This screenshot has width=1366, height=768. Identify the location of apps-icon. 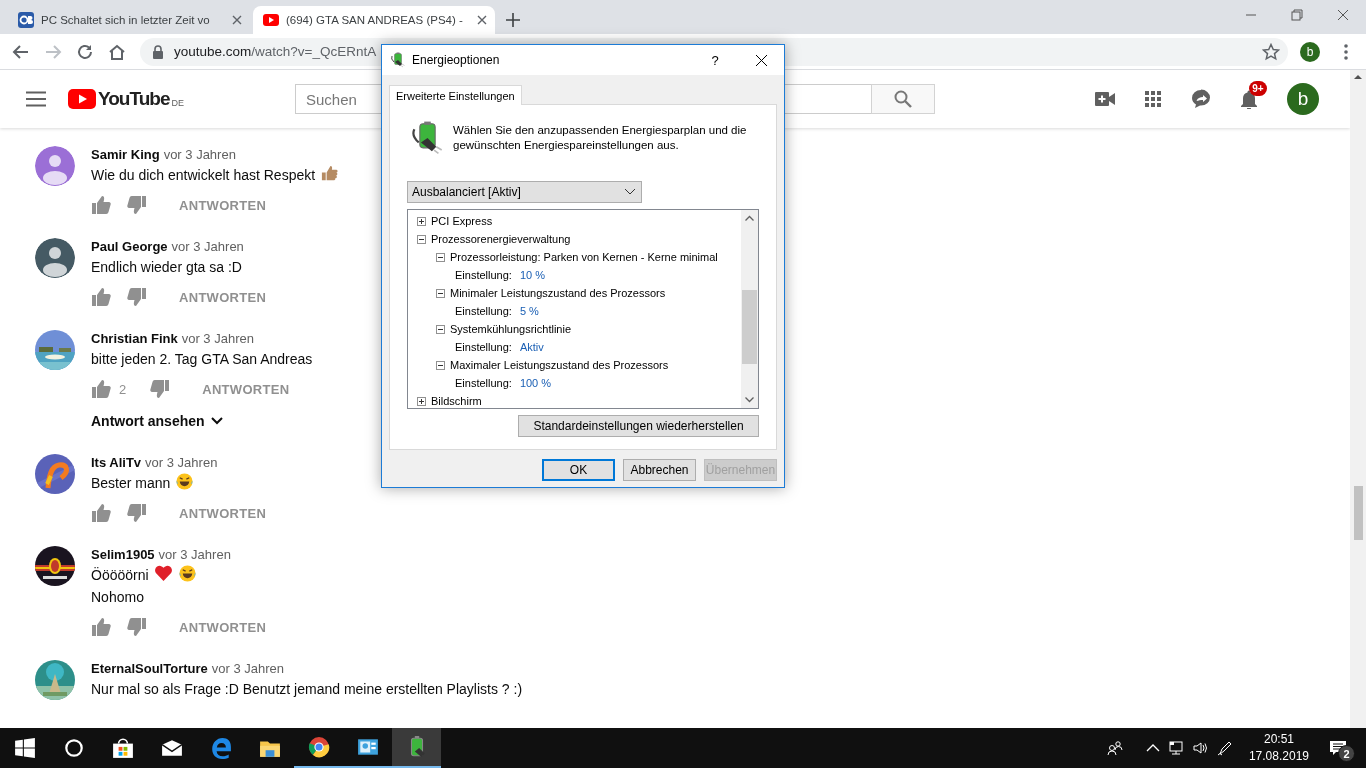
(1153, 99).